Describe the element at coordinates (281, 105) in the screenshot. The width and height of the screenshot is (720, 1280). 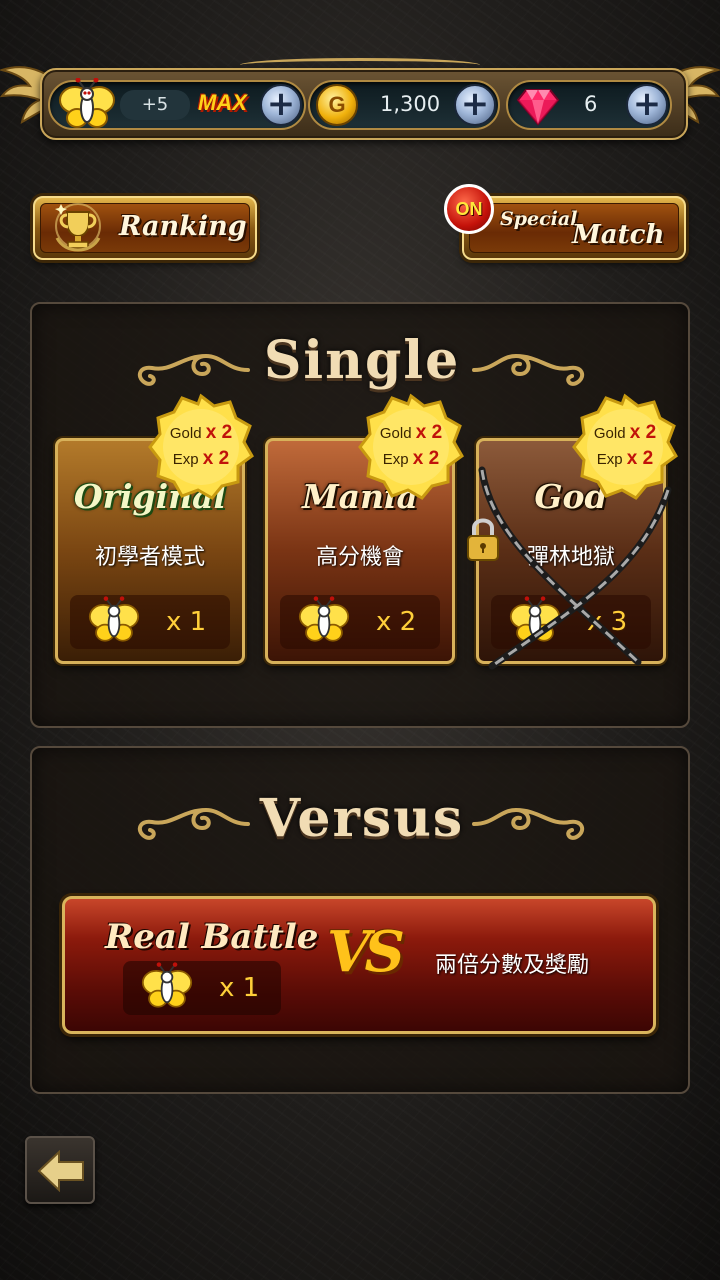
I see `add-stamina-button: +` at that location.